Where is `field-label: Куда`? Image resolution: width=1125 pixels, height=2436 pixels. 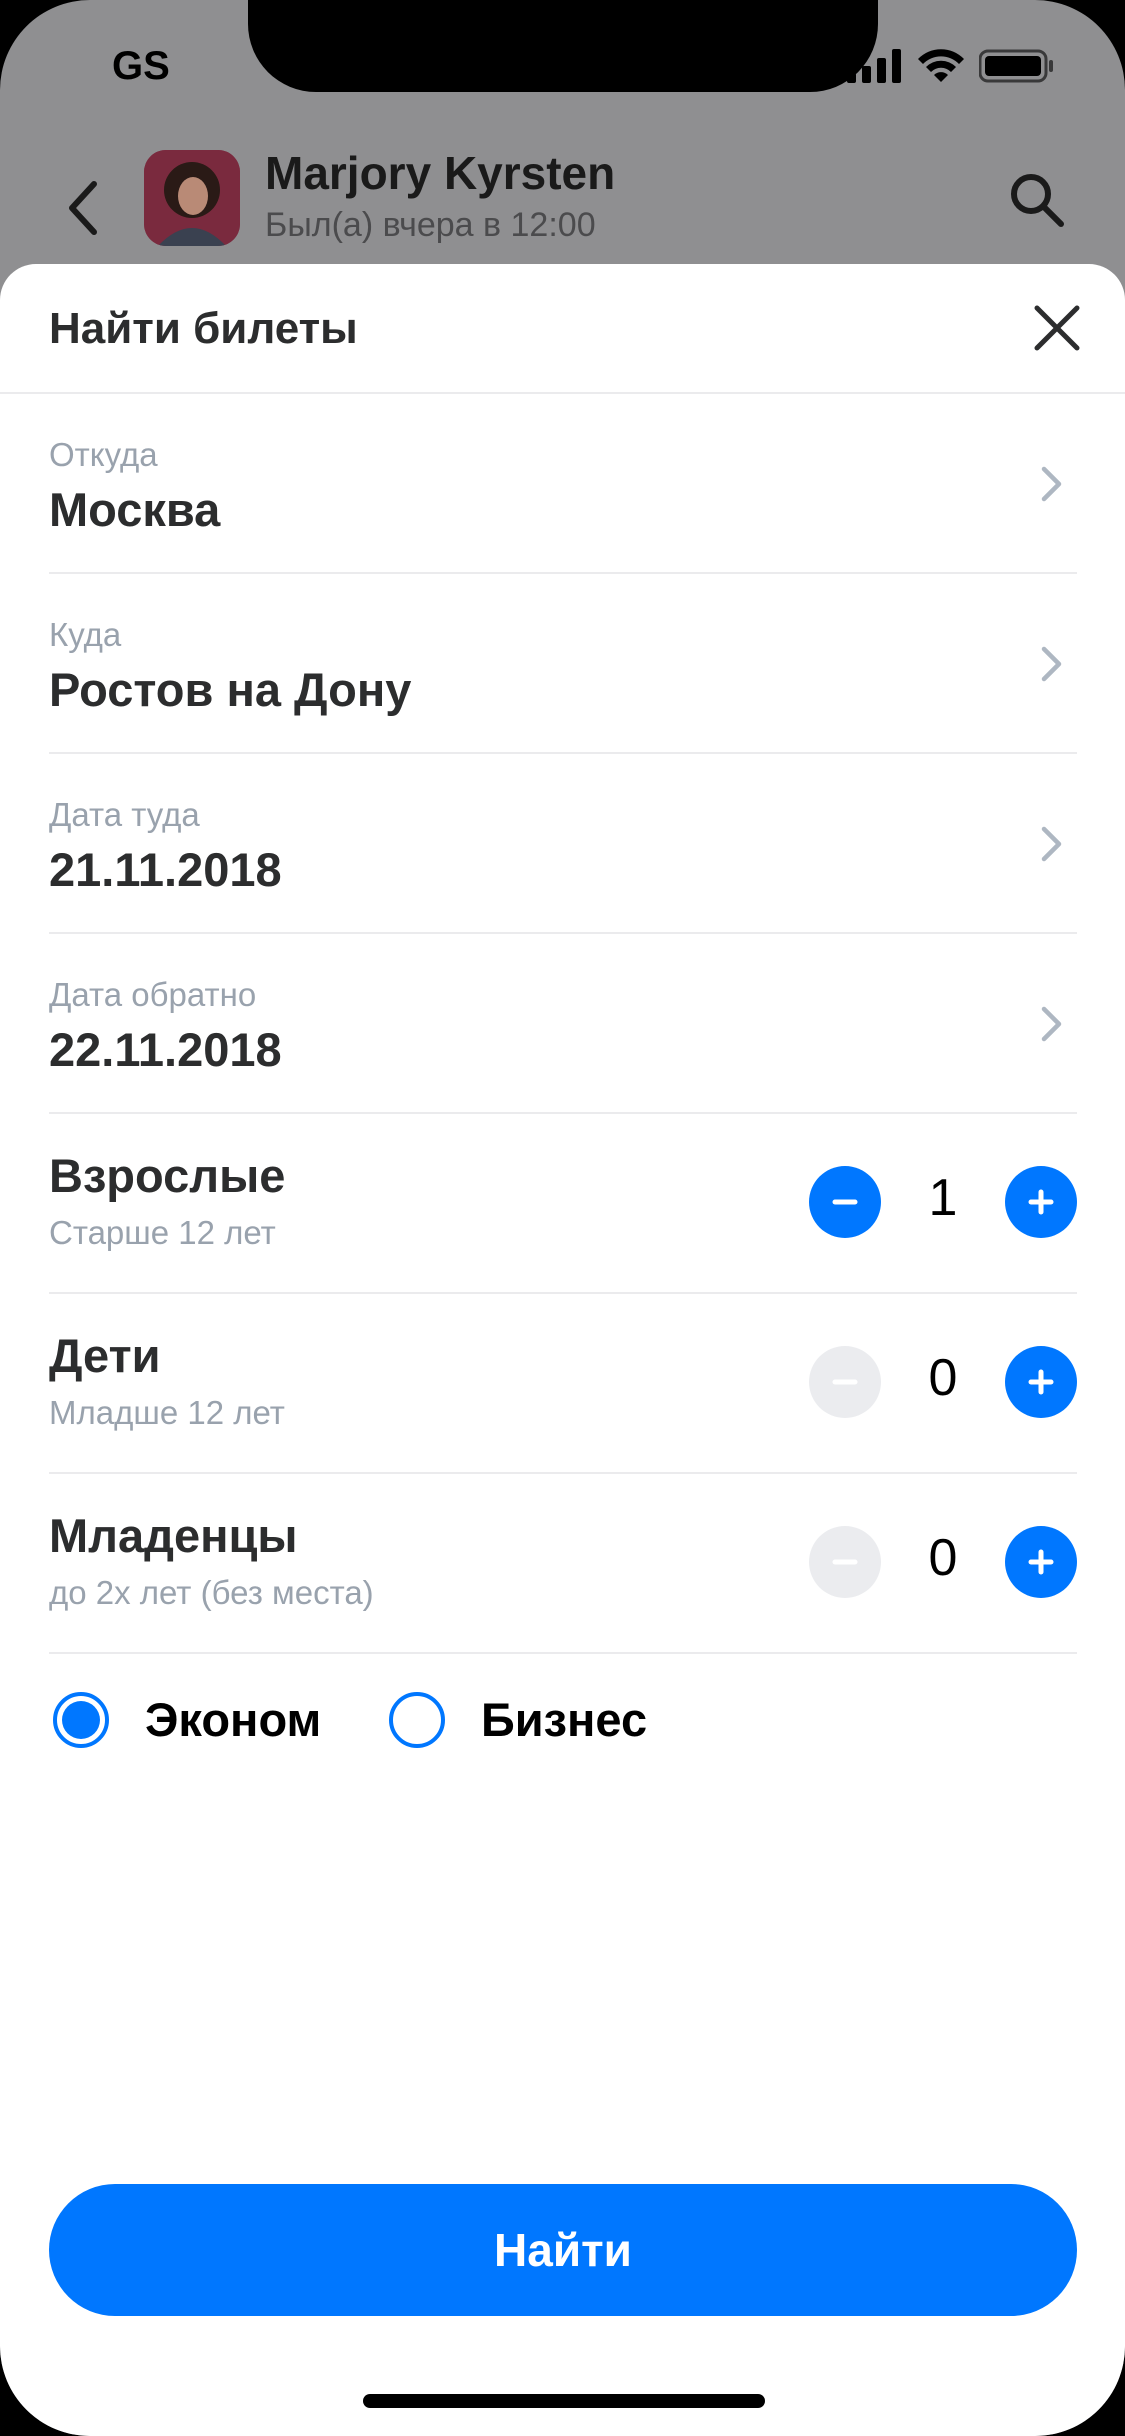
field-label: Куда is located at coordinates (85, 634).